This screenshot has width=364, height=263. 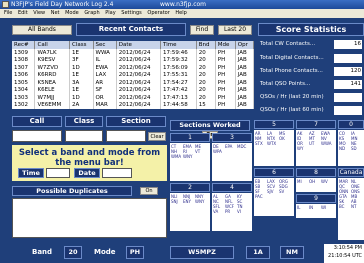 I want to click on district-0-header: 0, so click(x=351, y=124).